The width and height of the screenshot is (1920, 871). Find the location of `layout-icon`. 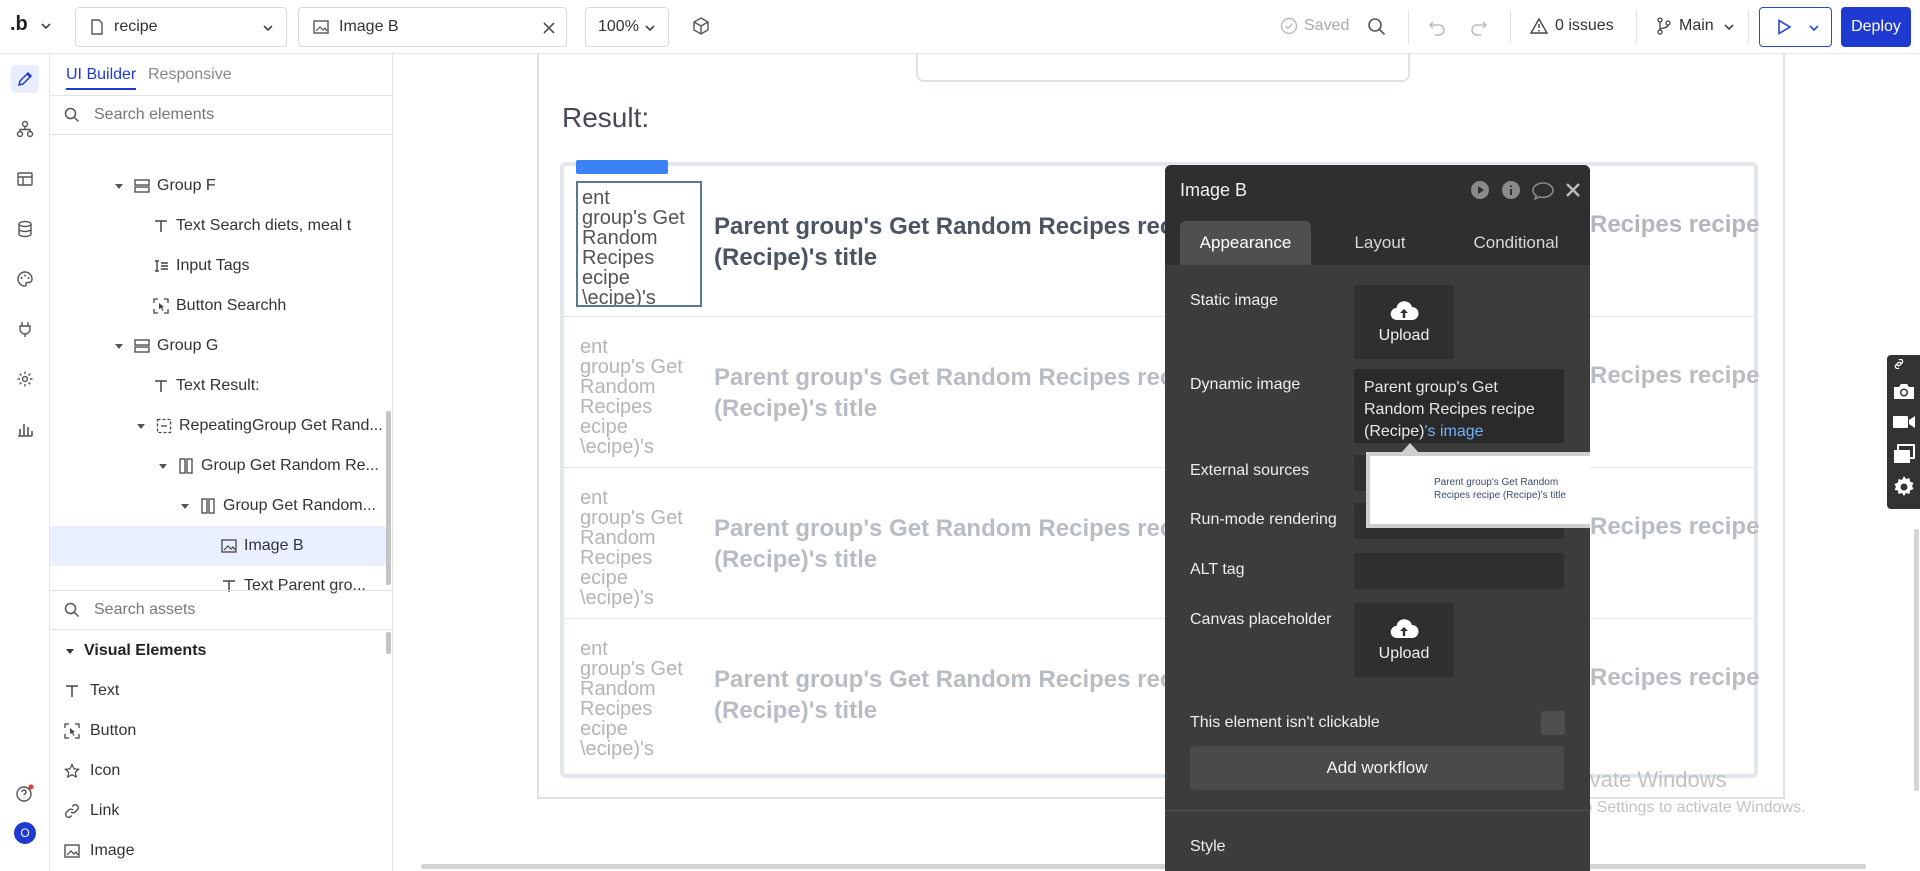

layout-icon is located at coordinates (25, 179).